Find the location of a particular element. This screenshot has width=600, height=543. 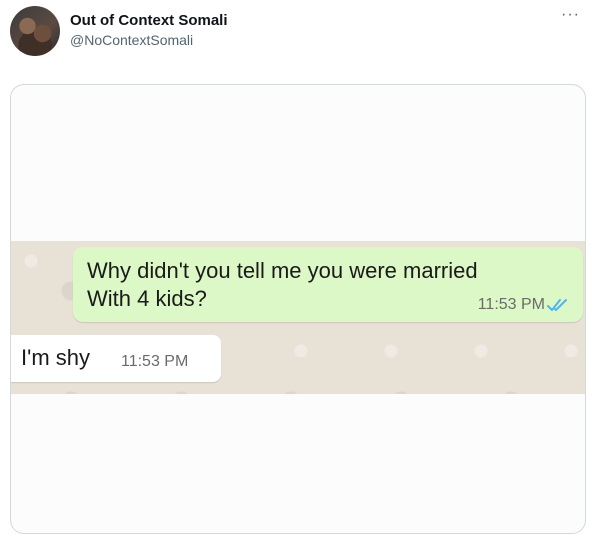

user-handle: @NoContextSomali is located at coordinates (131, 40).